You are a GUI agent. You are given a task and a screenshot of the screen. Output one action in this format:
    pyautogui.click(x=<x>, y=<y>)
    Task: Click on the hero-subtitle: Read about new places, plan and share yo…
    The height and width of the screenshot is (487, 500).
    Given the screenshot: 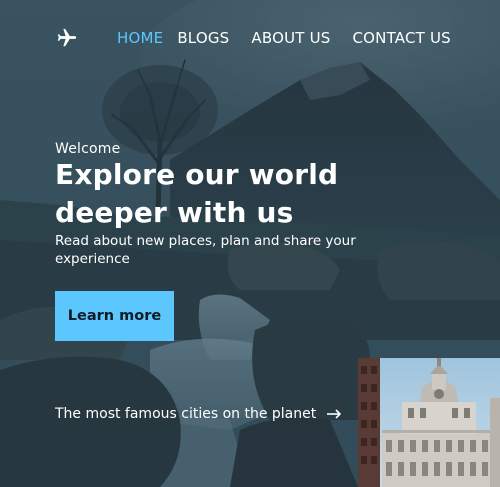 What is the action you would take?
    pyautogui.click(x=205, y=250)
    